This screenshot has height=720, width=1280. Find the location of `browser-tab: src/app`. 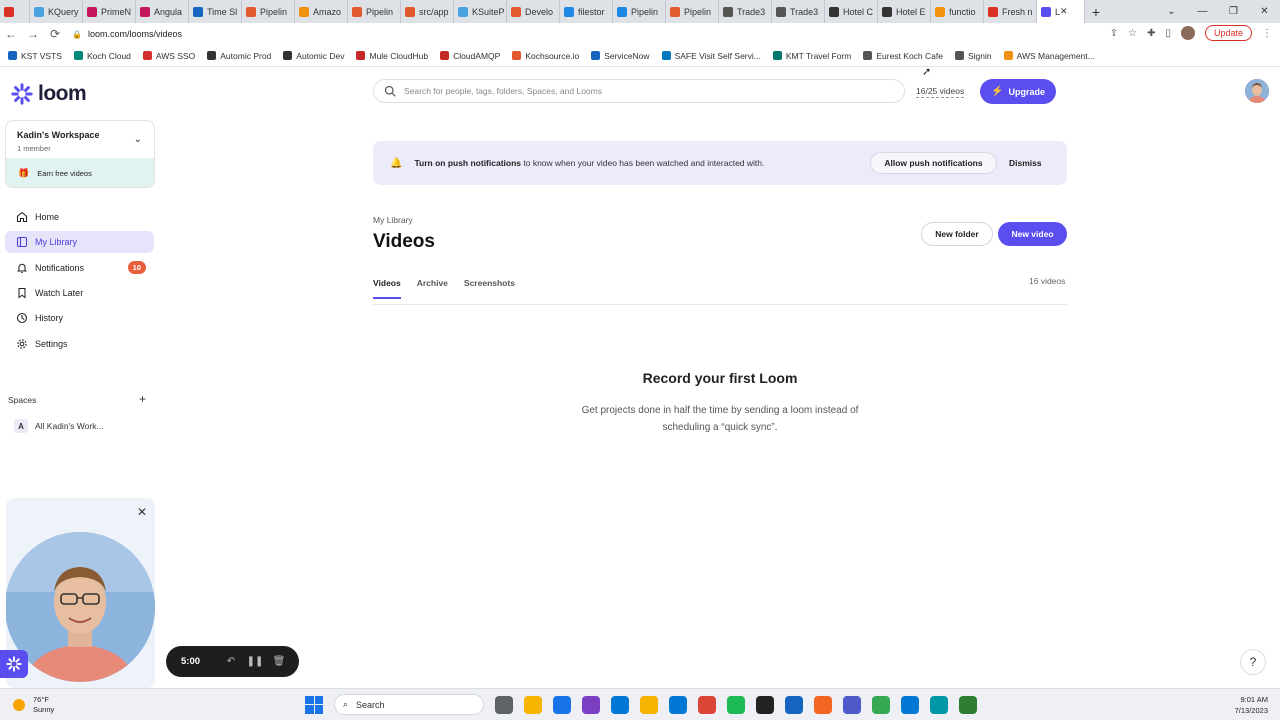

browser-tab: src/app is located at coordinates (427, 11).